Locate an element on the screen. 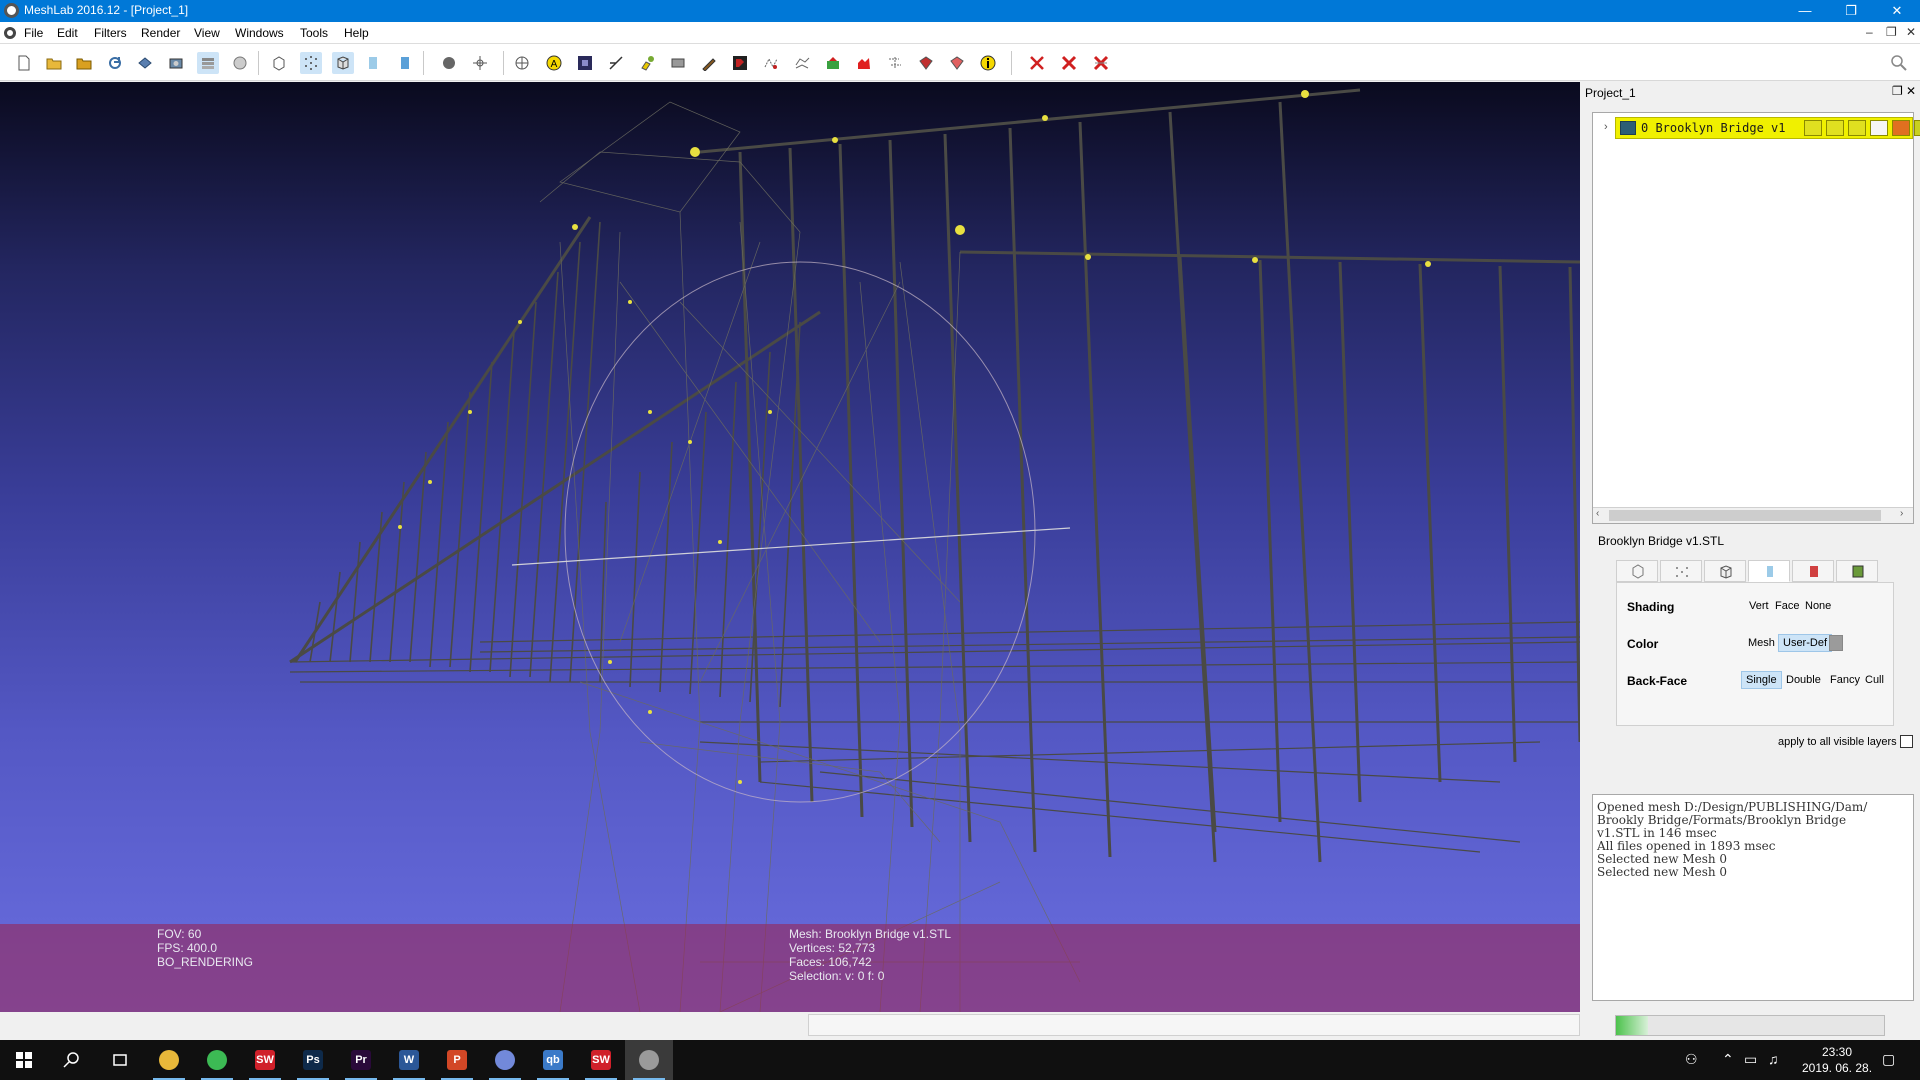 This screenshot has width=1920, height=1080. meshlab-taskbar-button is located at coordinates (649, 1060).